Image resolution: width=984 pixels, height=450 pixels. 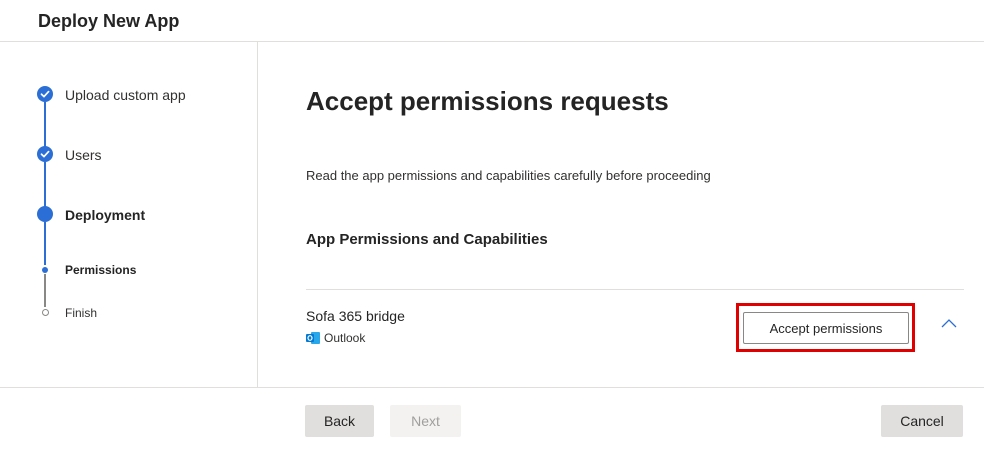 I want to click on cancel-button: Cancel, so click(x=922, y=421).